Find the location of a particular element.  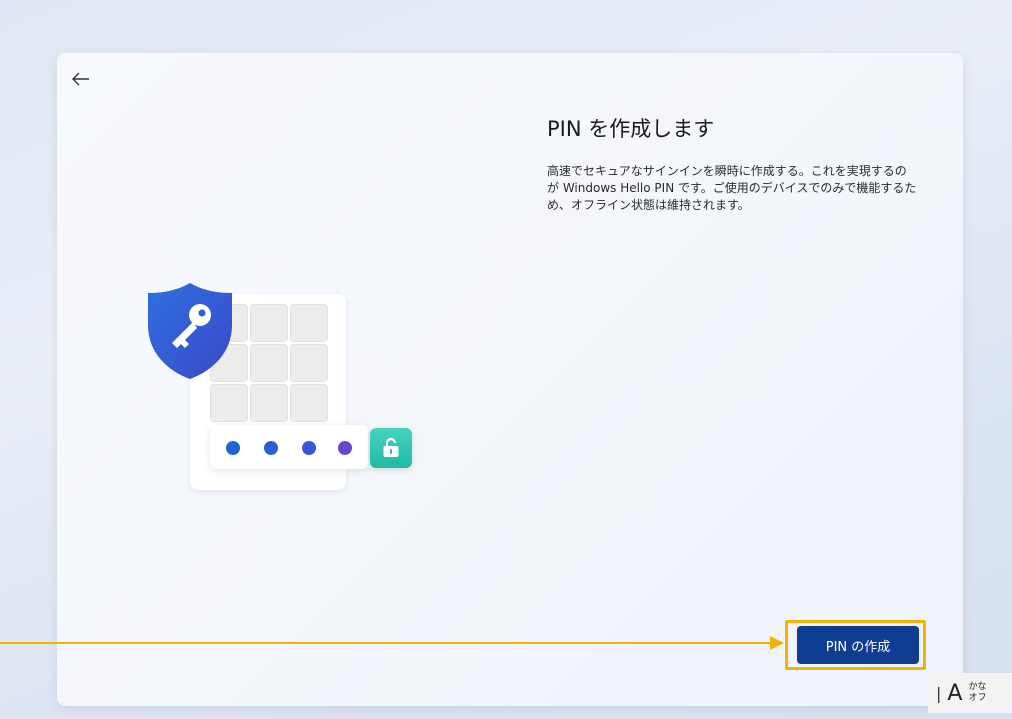

callout-arrow-head is located at coordinates (777, 643).